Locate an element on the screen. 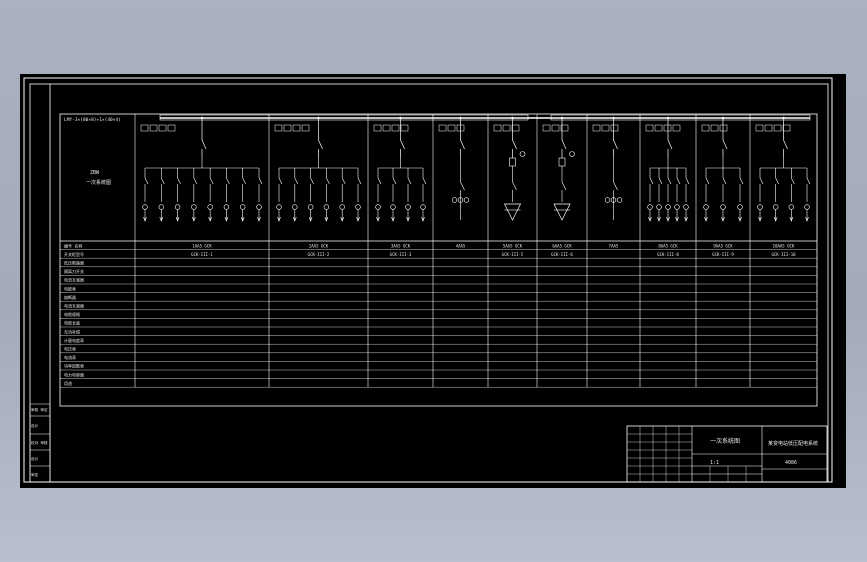  title-block-grid is located at coordinates (659, 454).